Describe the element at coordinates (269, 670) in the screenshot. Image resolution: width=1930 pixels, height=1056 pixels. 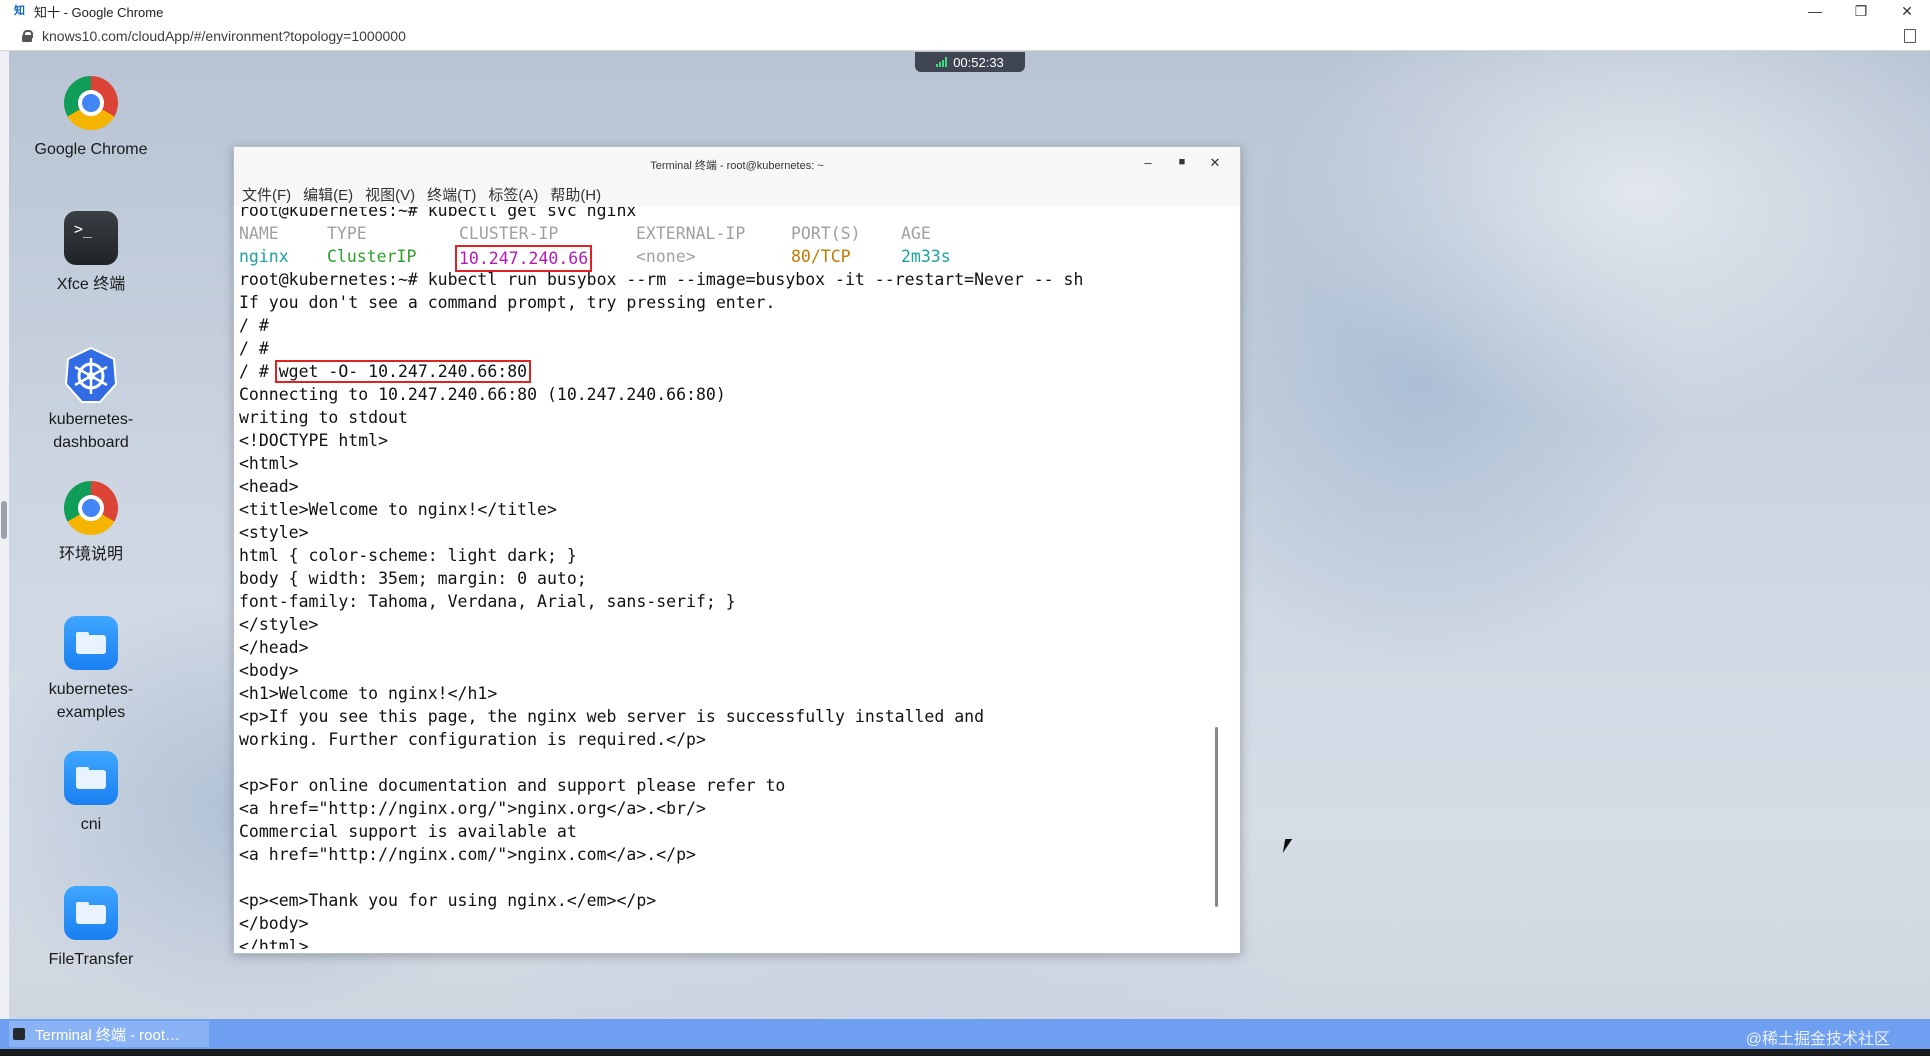
I see `output-line: <body>` at that location.